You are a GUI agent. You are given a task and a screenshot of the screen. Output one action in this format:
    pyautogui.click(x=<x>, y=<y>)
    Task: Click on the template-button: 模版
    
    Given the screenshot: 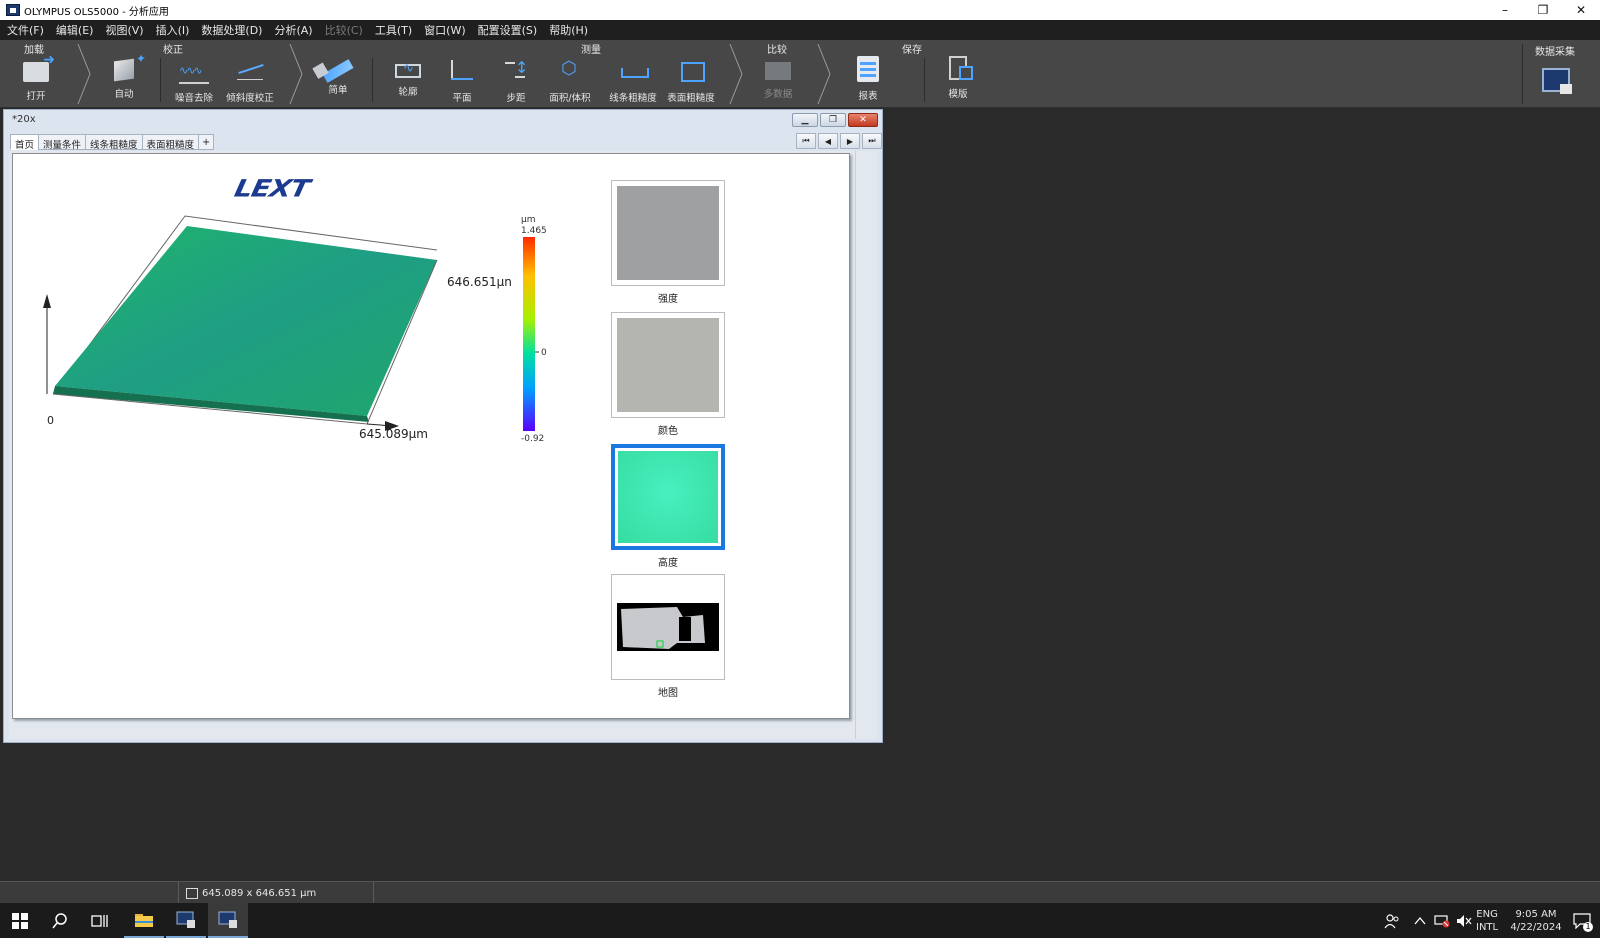 What is the action you would take?
    pyautogui.click(x=958, y=79)
    